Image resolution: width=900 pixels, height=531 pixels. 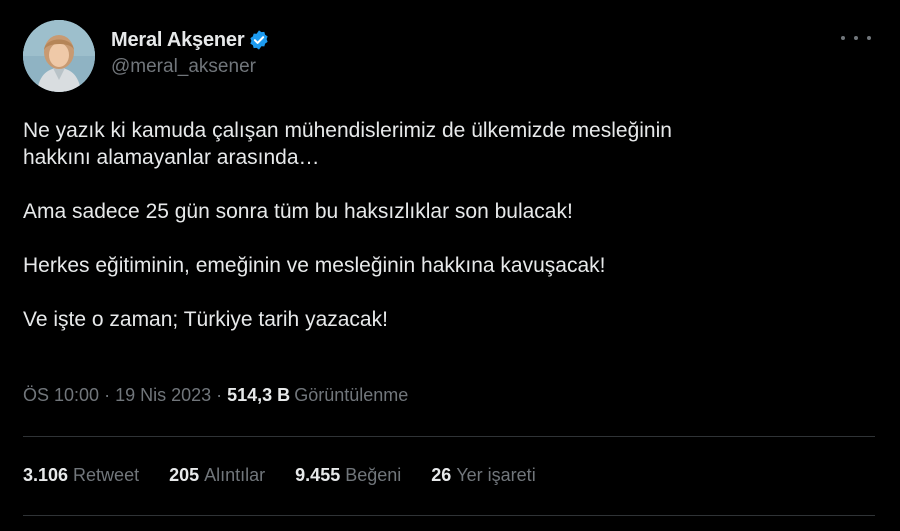 What do you see at coordinates (373, 474) in the screenshot?
I see `stat-label: Beğeni` at bounding box center [373, 474].